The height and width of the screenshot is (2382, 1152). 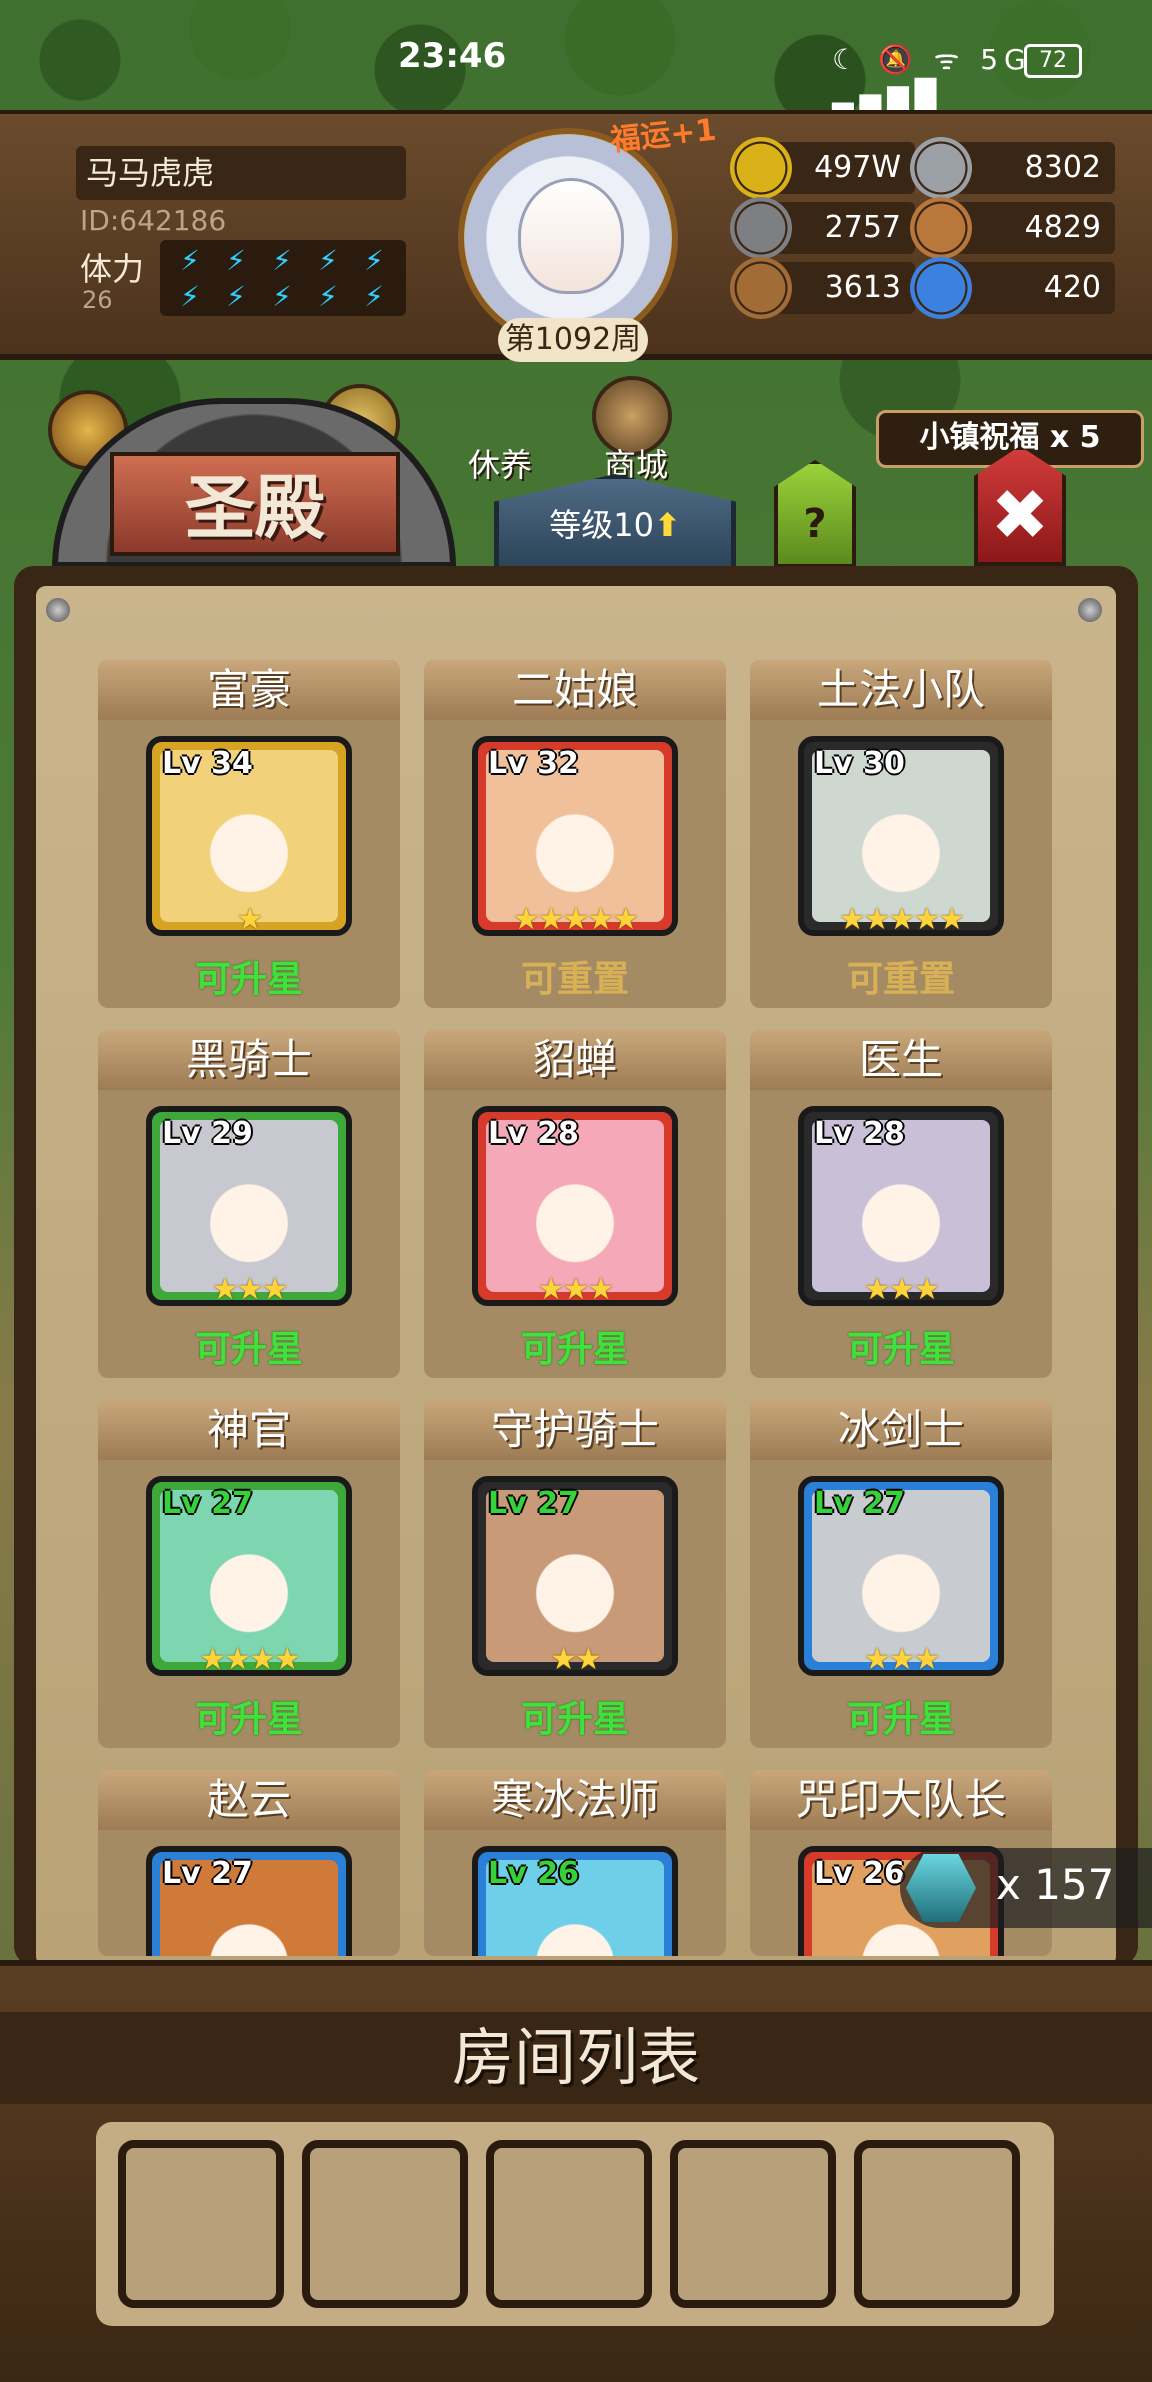 I want to click on hero-card: 医生 Lv 28 ★★★ 可升星, so click(x=901, y=1204).